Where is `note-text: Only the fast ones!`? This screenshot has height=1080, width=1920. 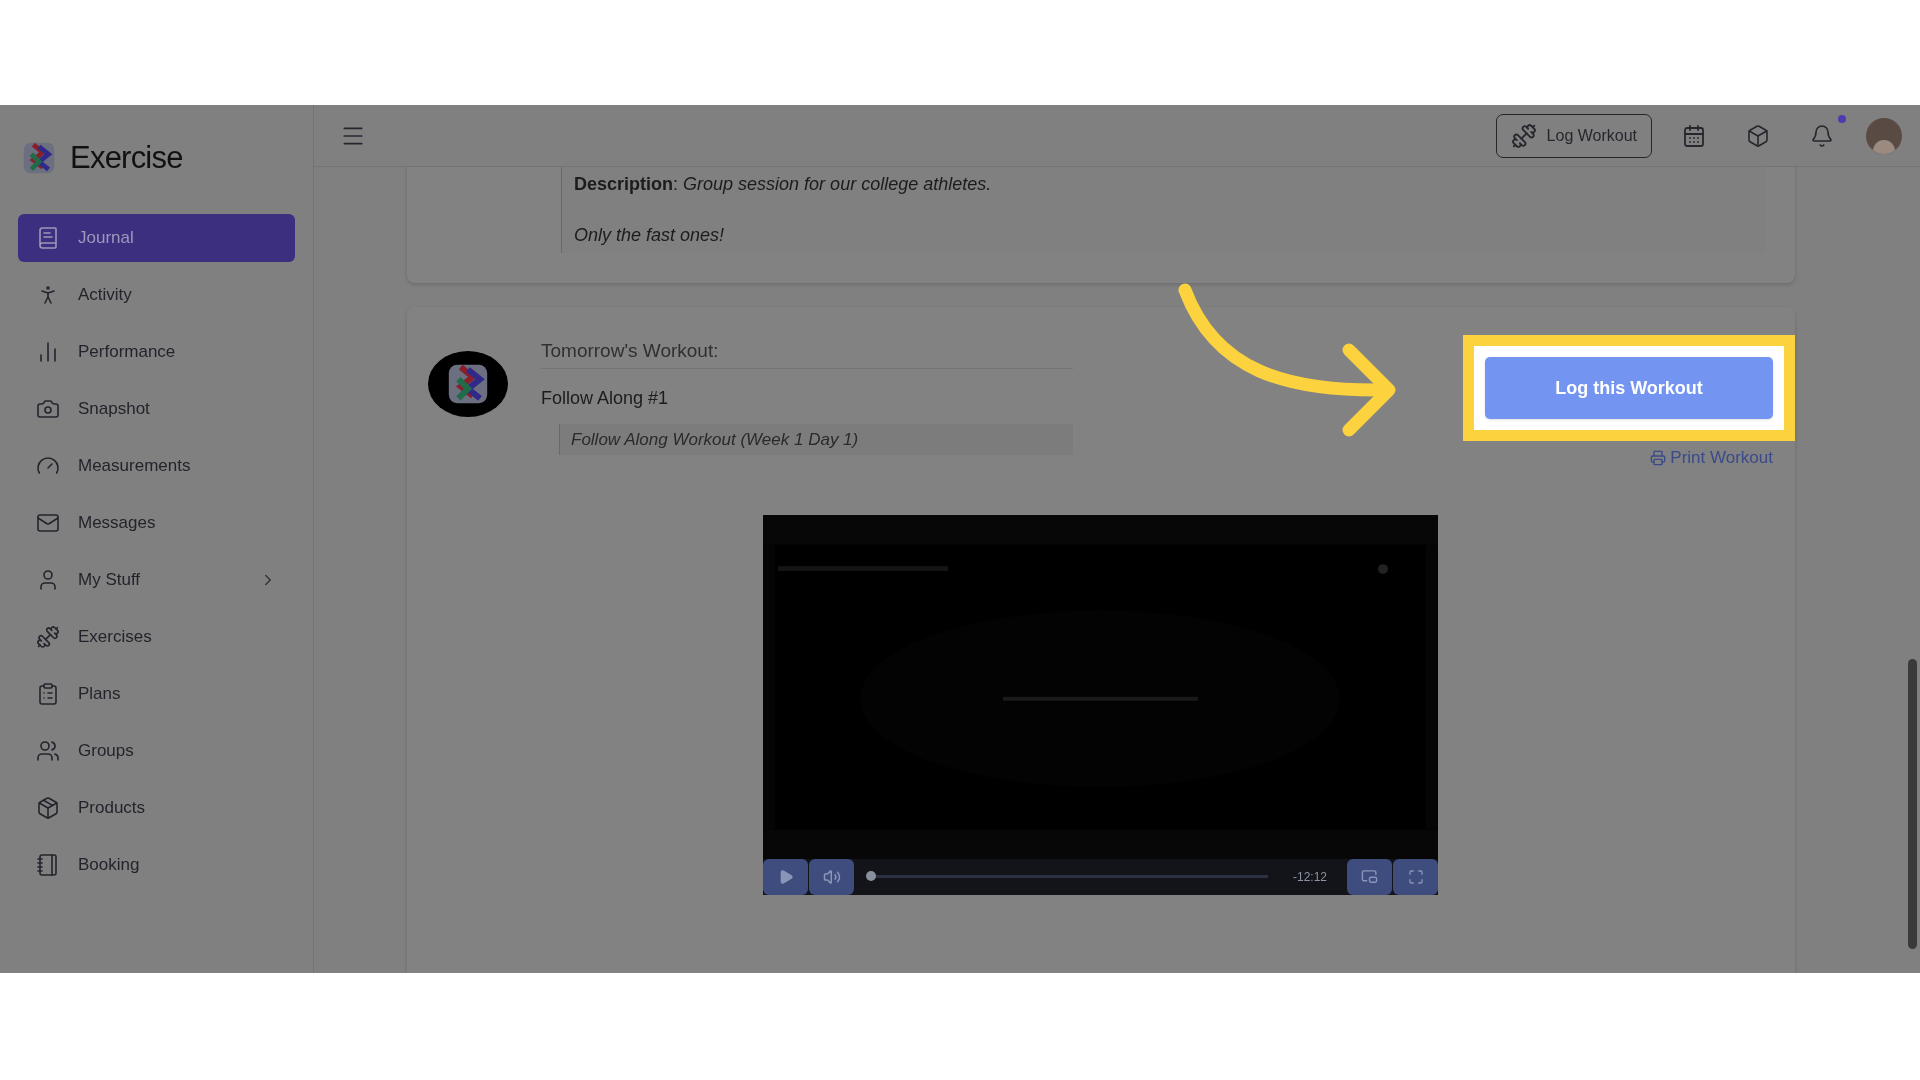
note-text: Only the fast ones! is located at coordinates (650, 235).